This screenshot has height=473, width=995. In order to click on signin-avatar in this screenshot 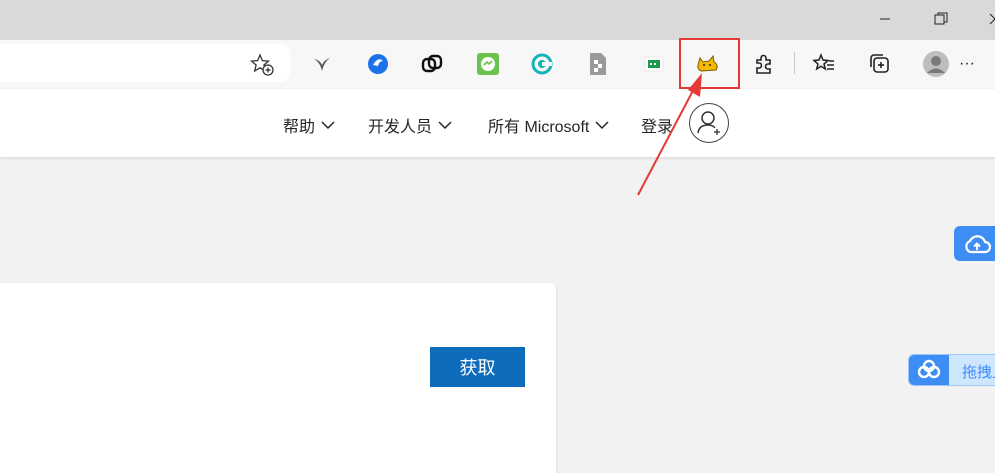, I will do `click(709, 123)`.